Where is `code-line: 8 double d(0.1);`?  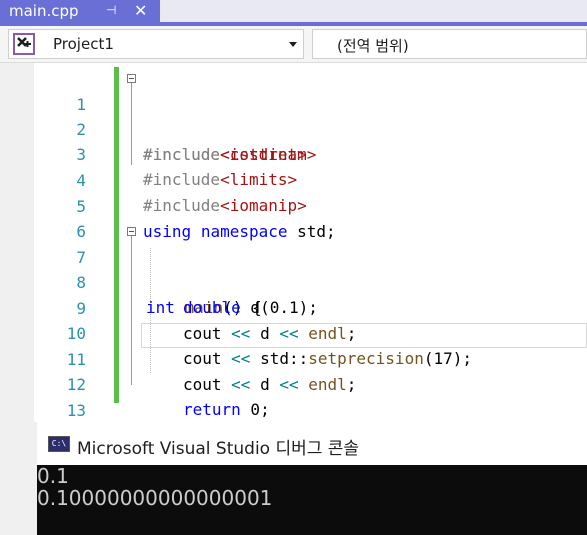 code-line: 8 double d(0.1); is located at coordinates (293, 281).